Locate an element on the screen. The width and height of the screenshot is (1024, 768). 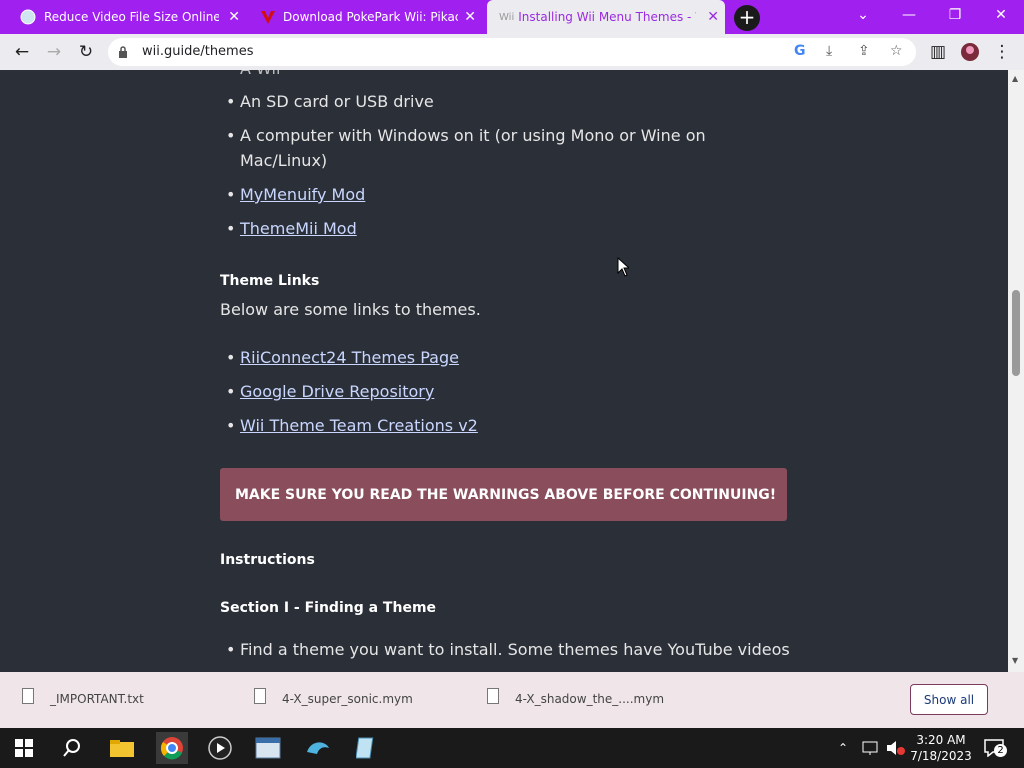
download-filename: 4-X_shadow_the_....mym is located at coordinates (590, 699).